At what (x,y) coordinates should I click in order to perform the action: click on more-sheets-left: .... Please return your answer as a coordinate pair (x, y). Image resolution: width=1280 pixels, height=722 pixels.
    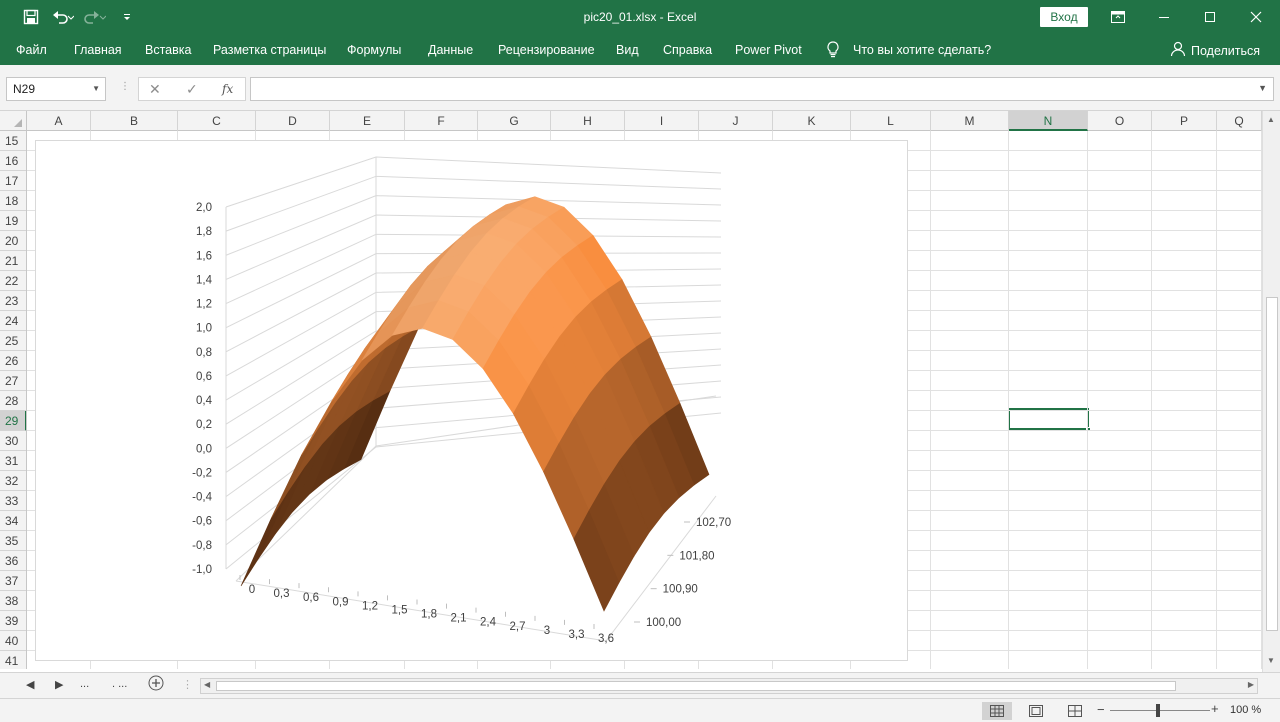
    Looking at the image, I should click on (84, 684).